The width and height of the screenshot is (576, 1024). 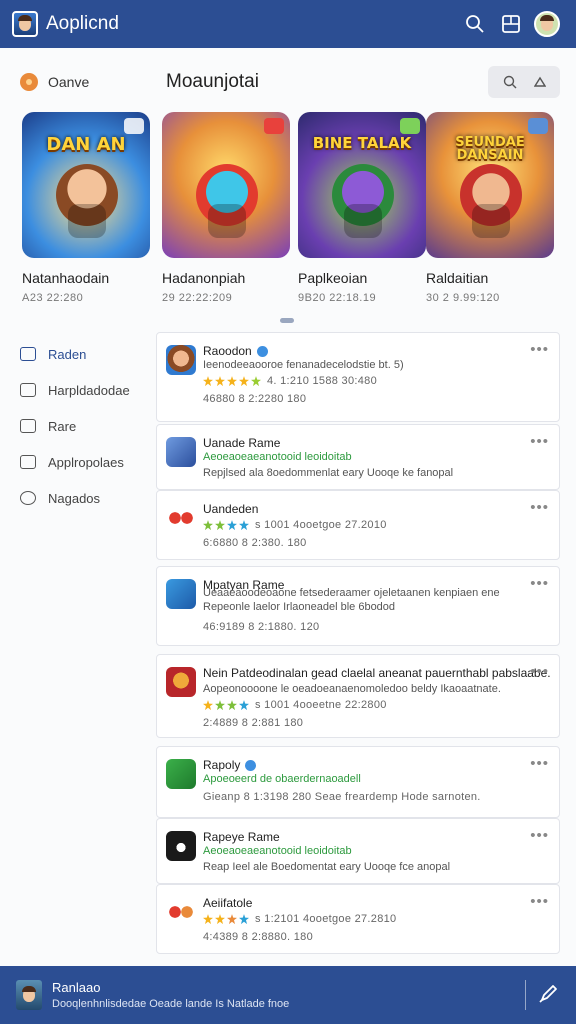 I want to click on app-meta: 2:4889 8 2:881 180, so click(x=253, y=723).